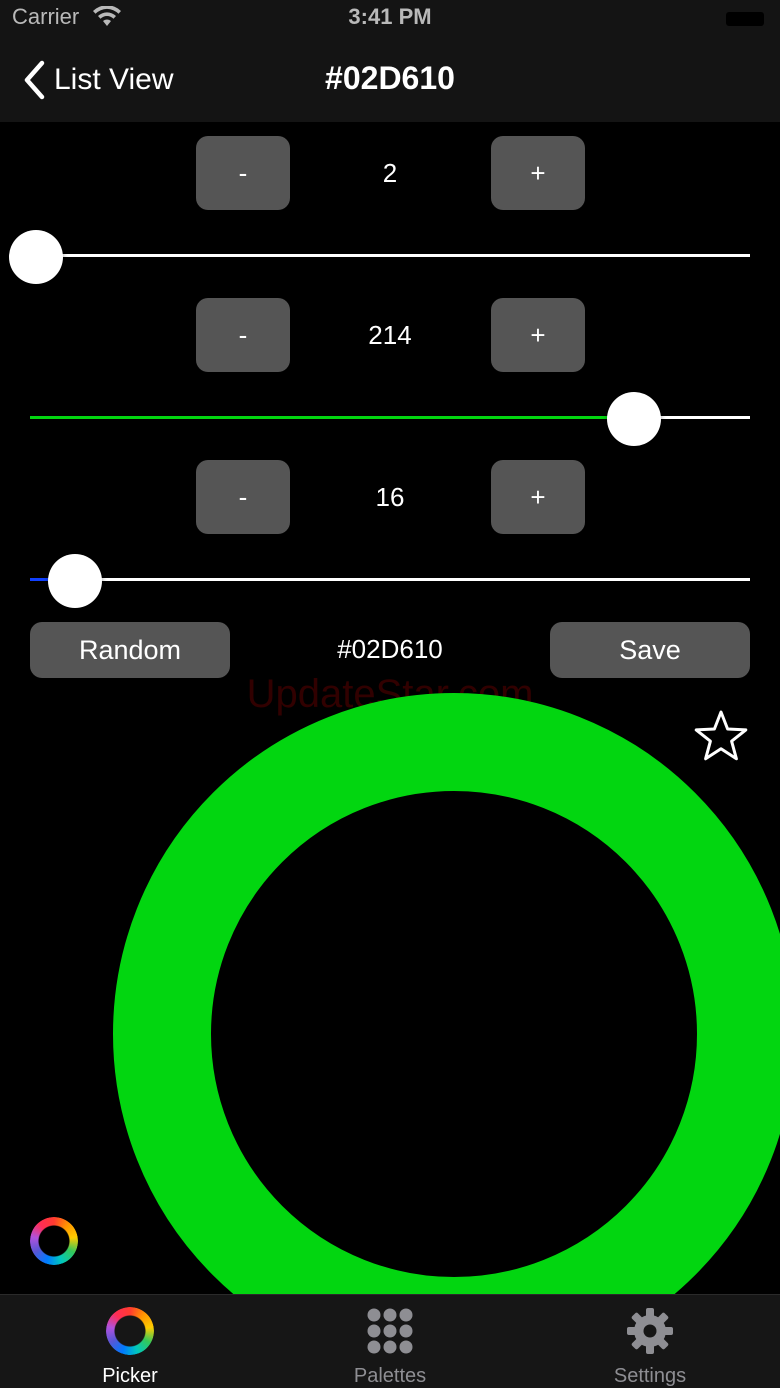  What do you see at coordinates (332, 417) in the screenshot?
I see `slider-fill` at bounding box center [332, 417].